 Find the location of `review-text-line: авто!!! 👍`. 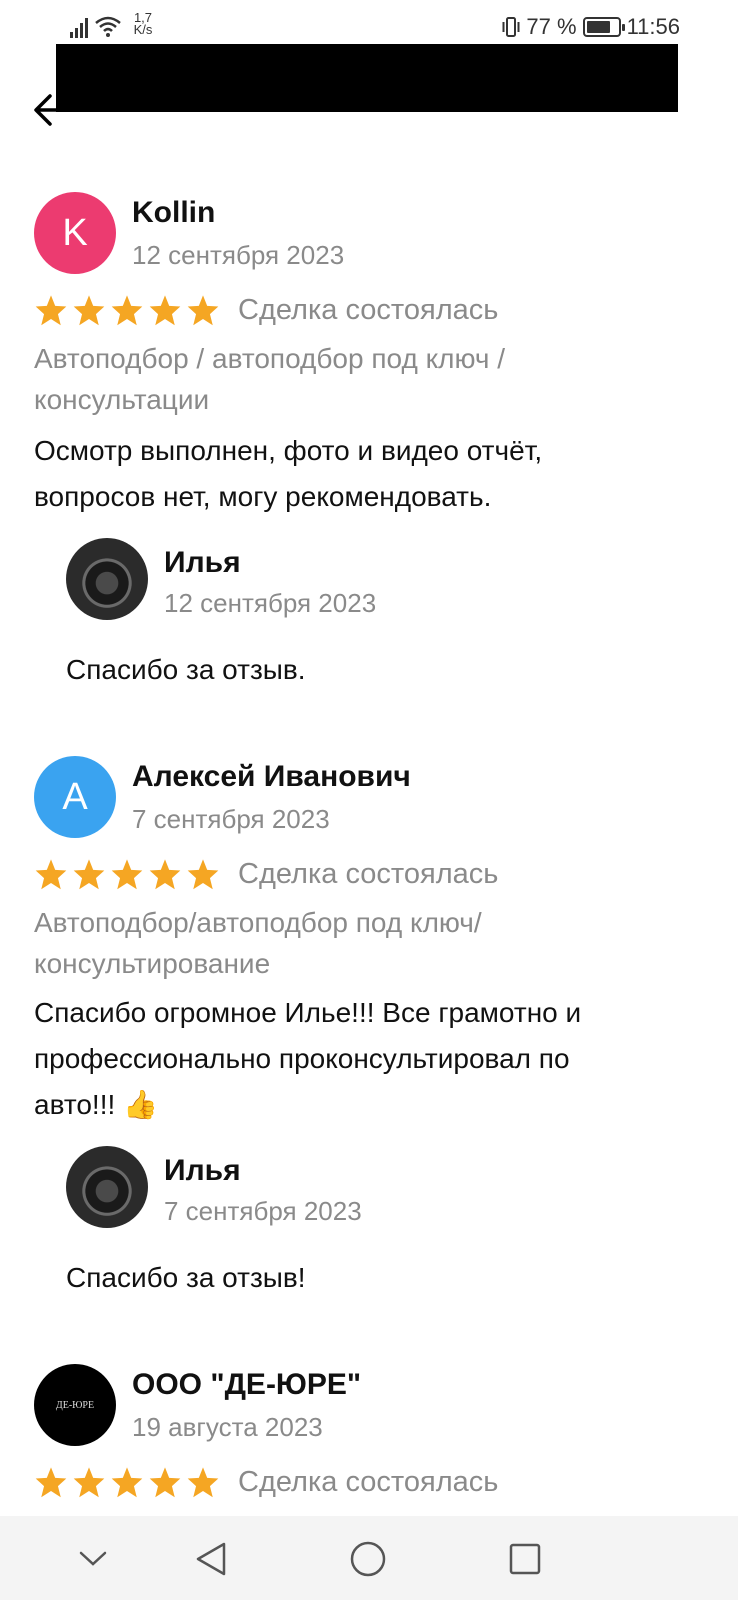

review-text-line: авто!!! 👍 is located at coordinates (96, 1104).